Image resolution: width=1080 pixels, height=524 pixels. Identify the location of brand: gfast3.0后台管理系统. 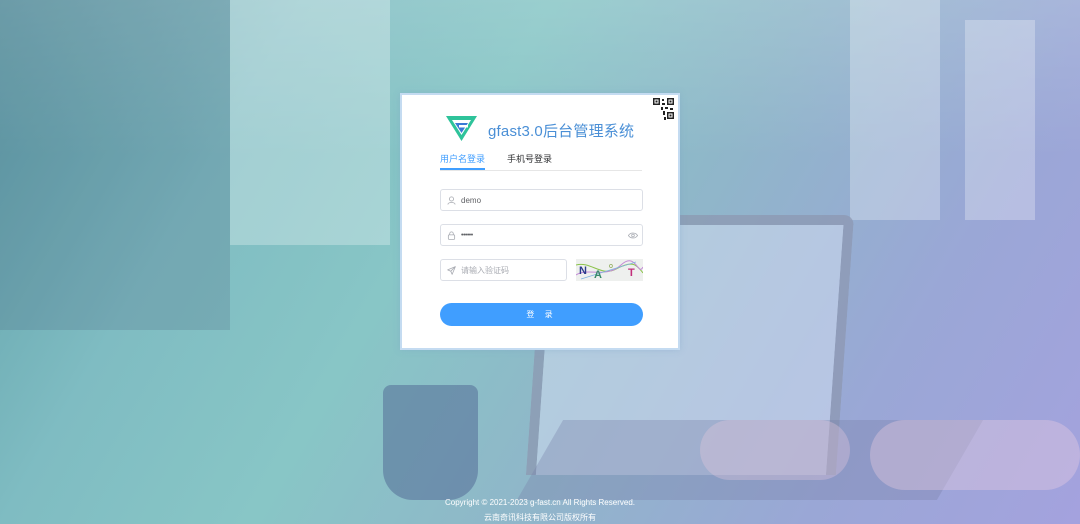
(540, 130).